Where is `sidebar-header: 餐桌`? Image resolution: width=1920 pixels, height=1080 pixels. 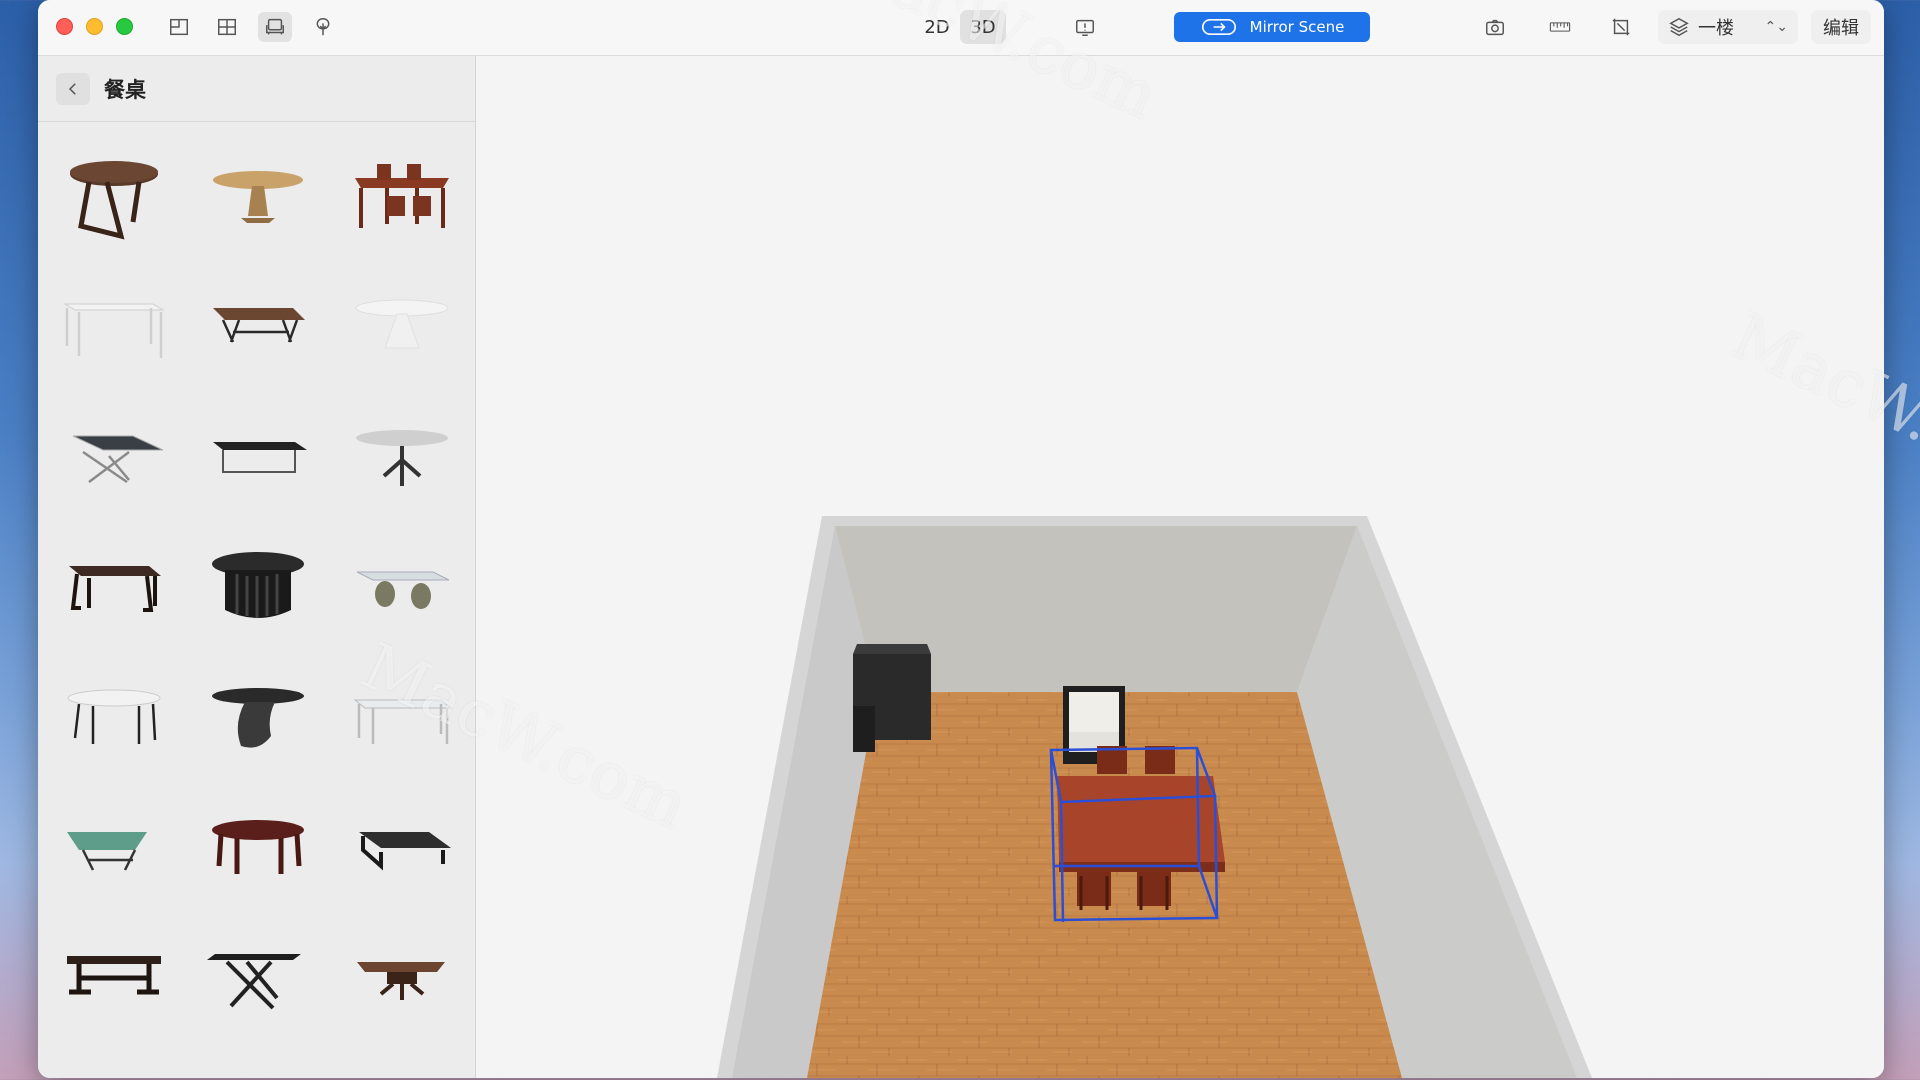 sidebar-header: 餐桌 is located at coordinates (256, 89).